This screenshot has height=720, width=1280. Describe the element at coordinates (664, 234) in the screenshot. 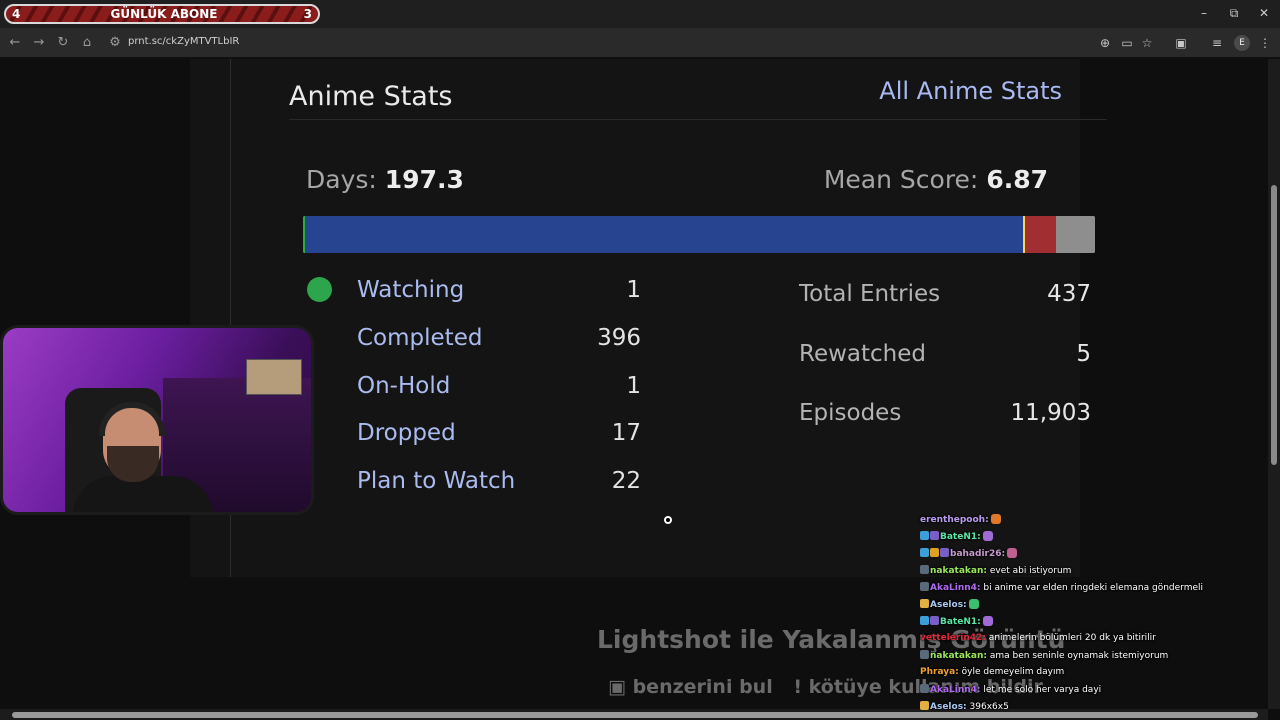

I see `bar-segment-completed` at that location.